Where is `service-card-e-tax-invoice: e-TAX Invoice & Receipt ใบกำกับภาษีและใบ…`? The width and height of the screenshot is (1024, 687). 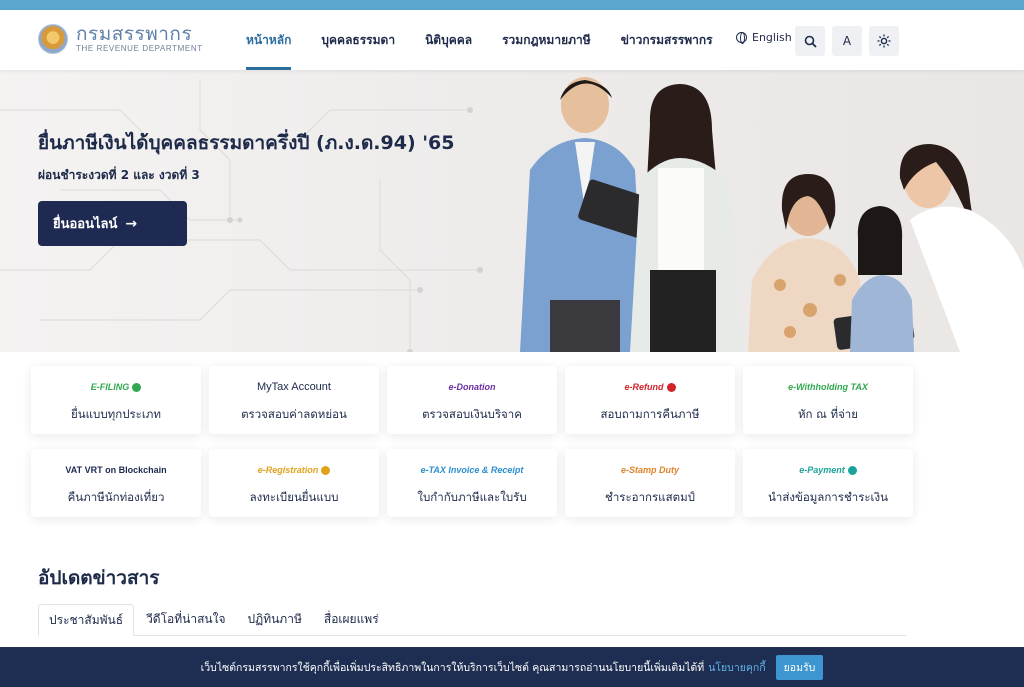 service-card-e-tax-invoice: e-TAX Invoice & Receipt ใบกำกับภาษีและใบ… is located at coordinates (472, 483).